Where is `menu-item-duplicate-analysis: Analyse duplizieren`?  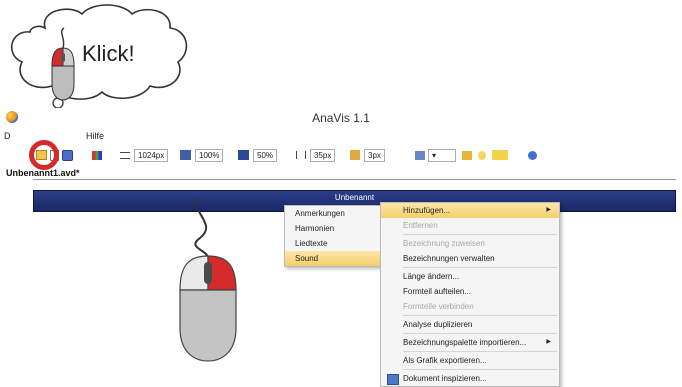
menu-item-duplicate-analysis: Analyse duplizieren is located at coordinates (470, 324).